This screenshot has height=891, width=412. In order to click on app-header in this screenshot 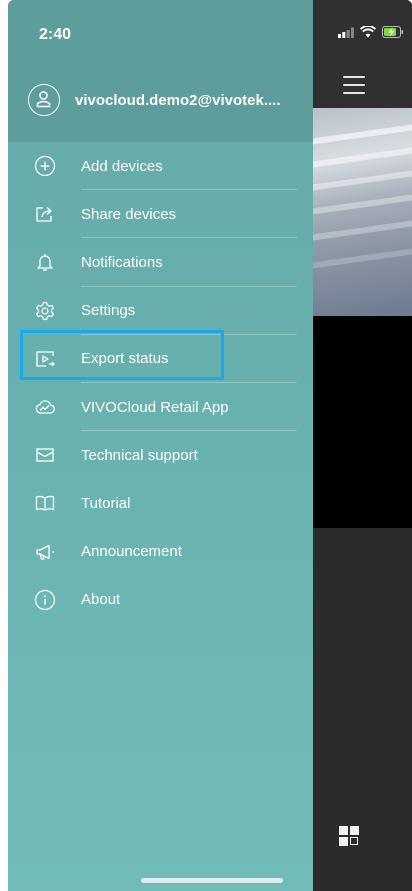, I will do `click(362, 54)`.